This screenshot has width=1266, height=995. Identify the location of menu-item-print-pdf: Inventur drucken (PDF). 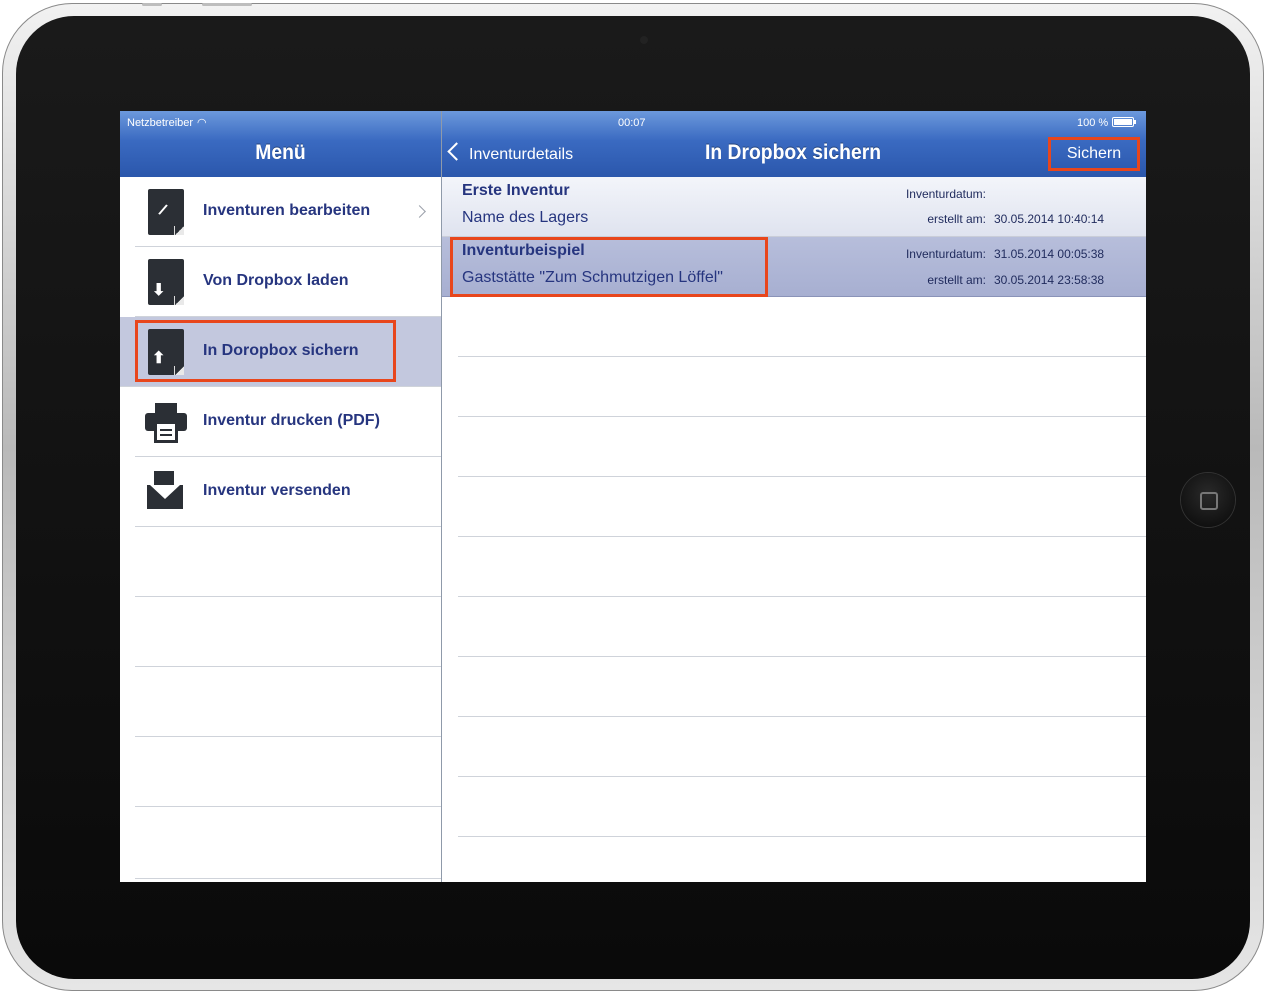
(288, 422).